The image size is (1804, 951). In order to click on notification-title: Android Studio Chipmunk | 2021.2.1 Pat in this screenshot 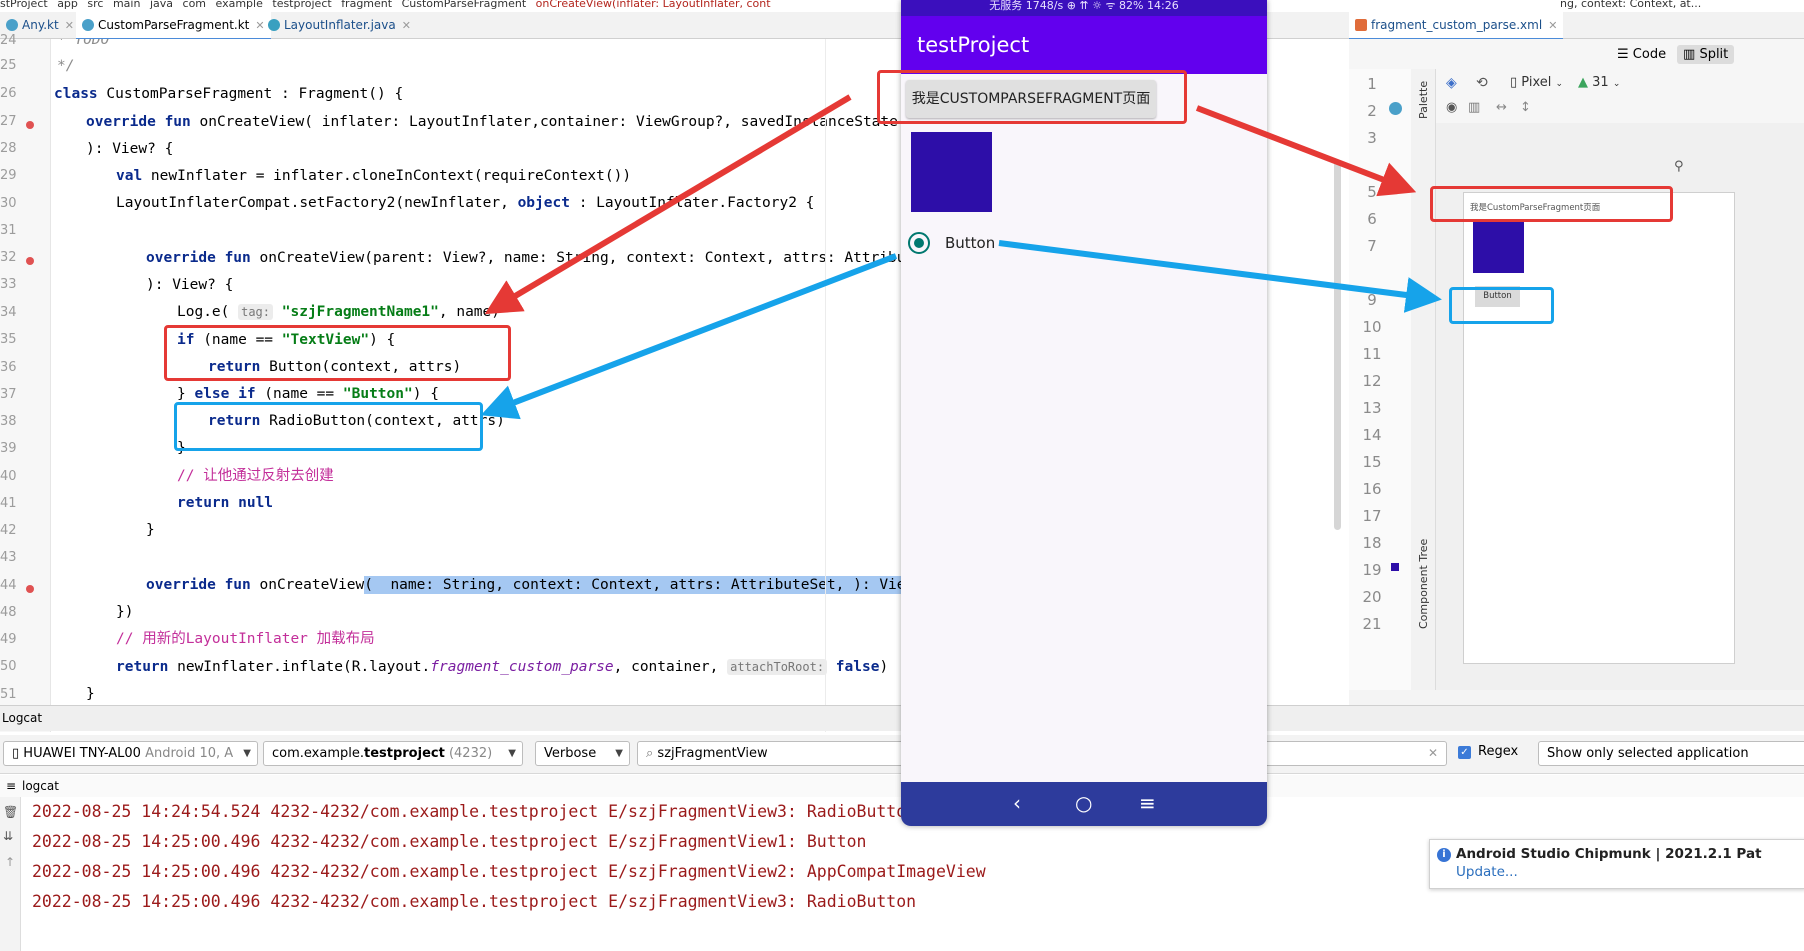, I will do `click(1609, 854)`.